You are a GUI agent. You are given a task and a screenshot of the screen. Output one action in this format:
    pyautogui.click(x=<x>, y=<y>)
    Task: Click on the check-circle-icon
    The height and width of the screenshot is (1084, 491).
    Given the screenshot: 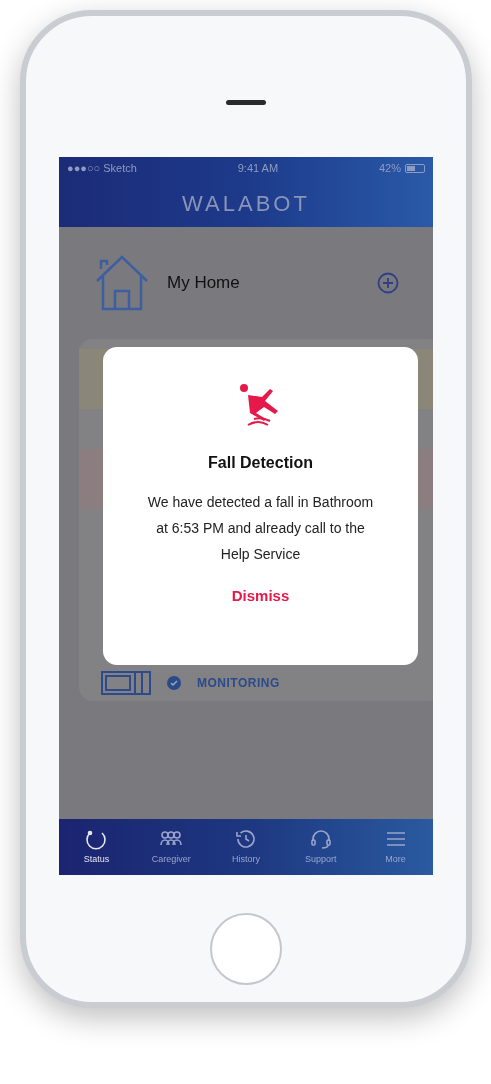 What is the action you would take?
    pyautogui.click(x=174, y=683)
    